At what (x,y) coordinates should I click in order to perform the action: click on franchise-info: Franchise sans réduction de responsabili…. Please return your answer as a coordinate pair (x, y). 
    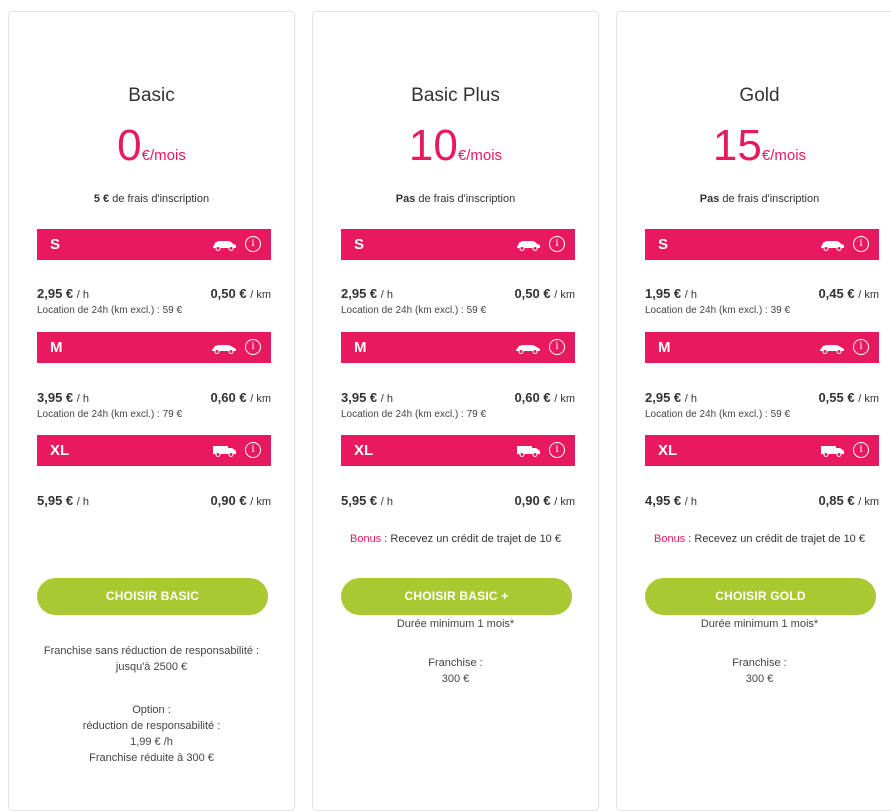
    Looking at the image, I should click on (151, 659).